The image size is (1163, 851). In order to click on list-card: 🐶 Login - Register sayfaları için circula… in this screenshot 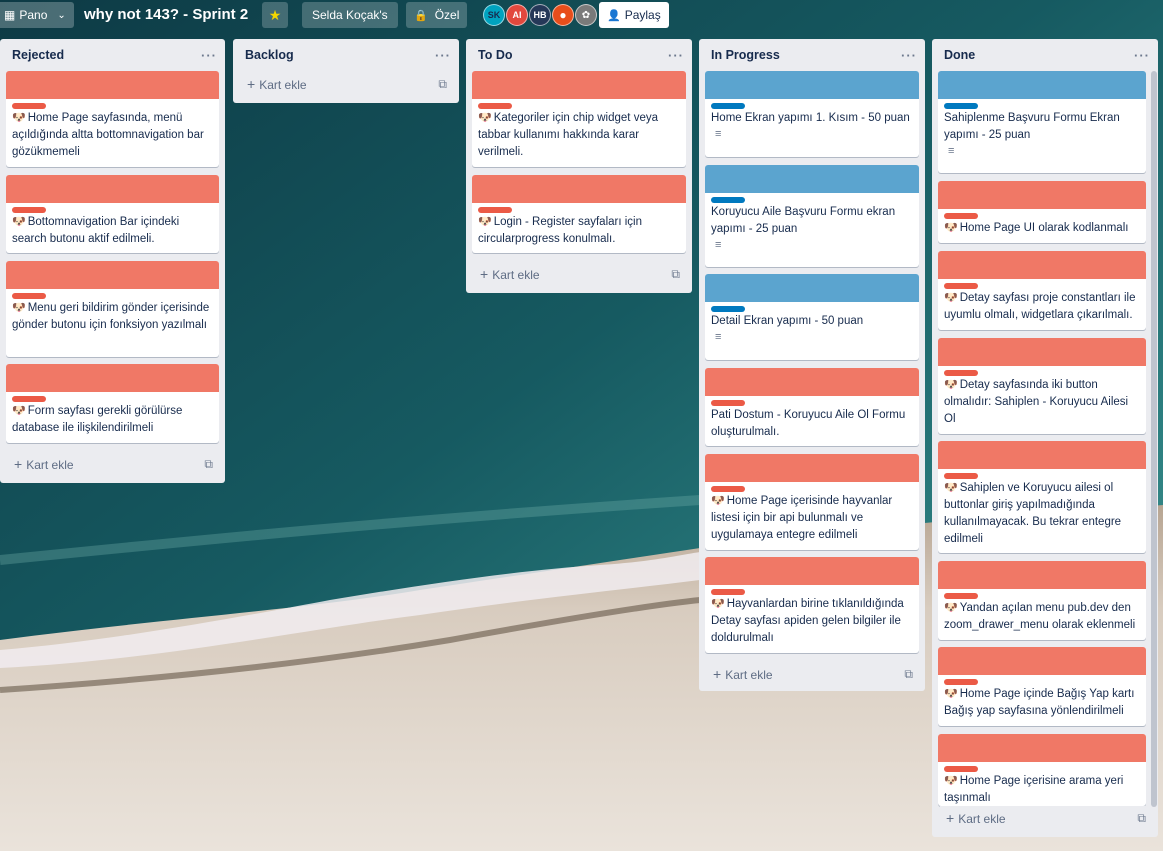, I will do `click(579, 214)`.